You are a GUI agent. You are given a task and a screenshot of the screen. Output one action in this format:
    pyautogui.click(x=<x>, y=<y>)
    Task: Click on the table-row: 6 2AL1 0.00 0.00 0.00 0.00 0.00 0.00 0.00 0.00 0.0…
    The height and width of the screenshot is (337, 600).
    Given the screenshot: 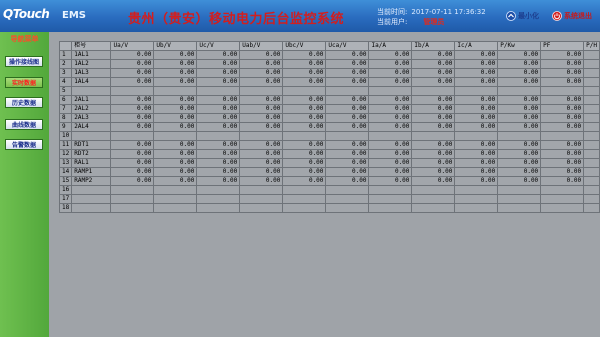 What is the action you would take?
    pyautogui.click(x=329, y=100)
    